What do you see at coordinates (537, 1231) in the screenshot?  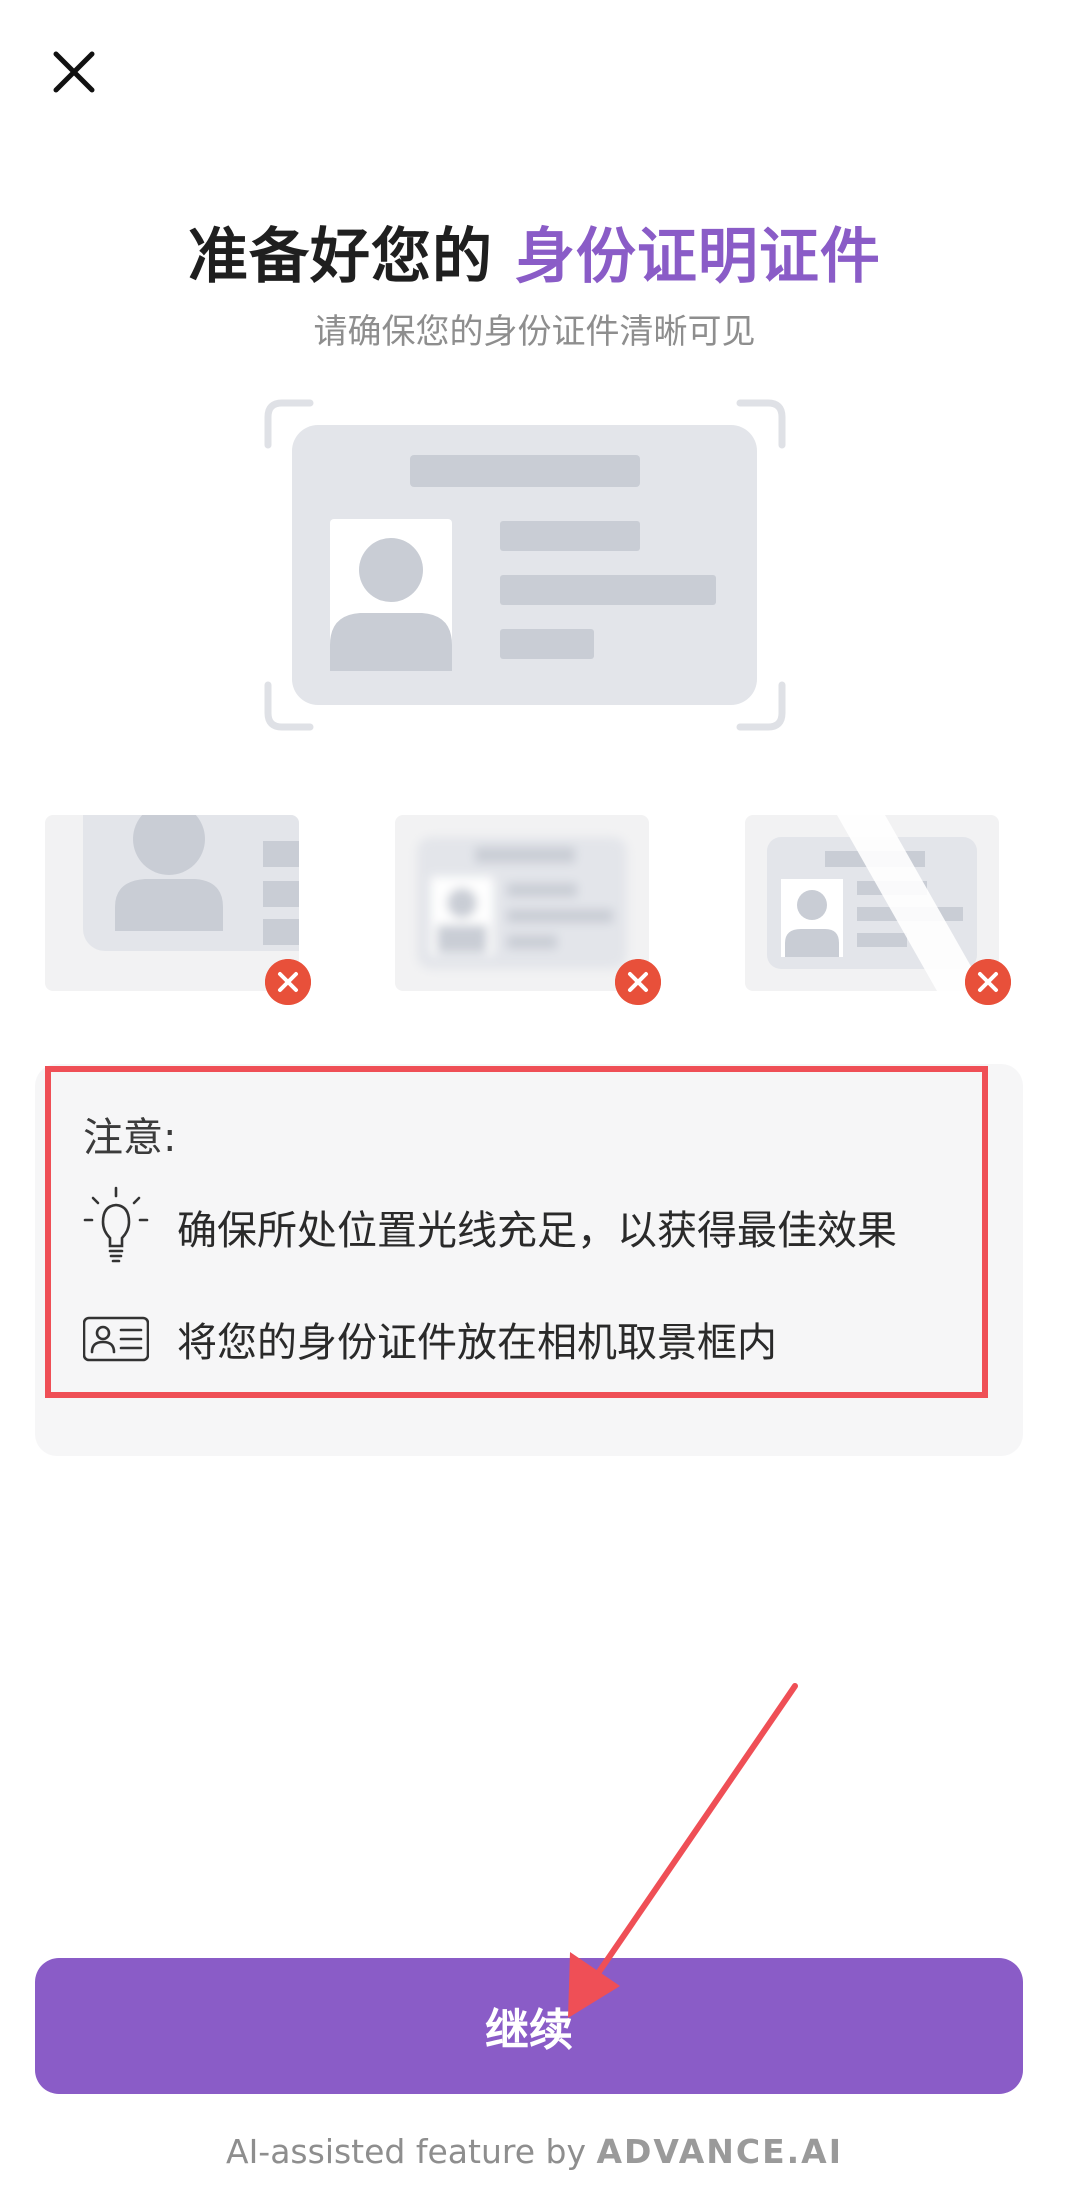 I see `tip-text-lighting: 确保所处位置光线充足，以获得最佳效果` at bounding box center [537, 1231].